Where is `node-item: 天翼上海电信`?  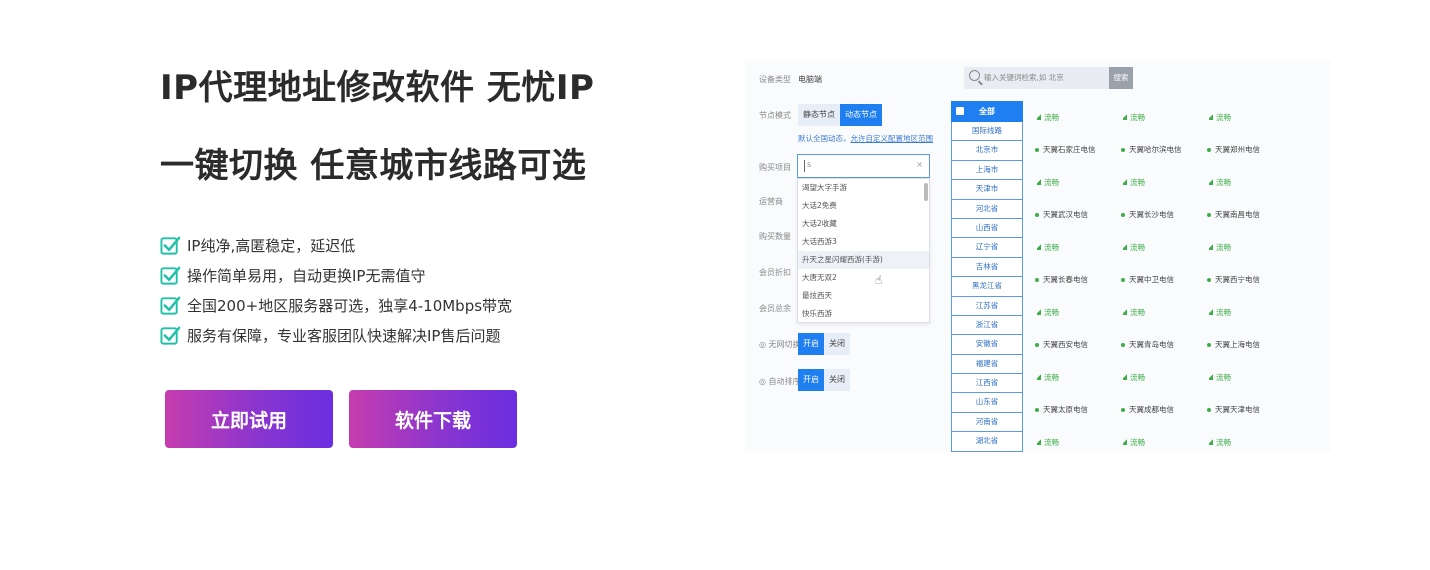 node-item: 天翼上海电信 is located at coordinates (1250, 344).